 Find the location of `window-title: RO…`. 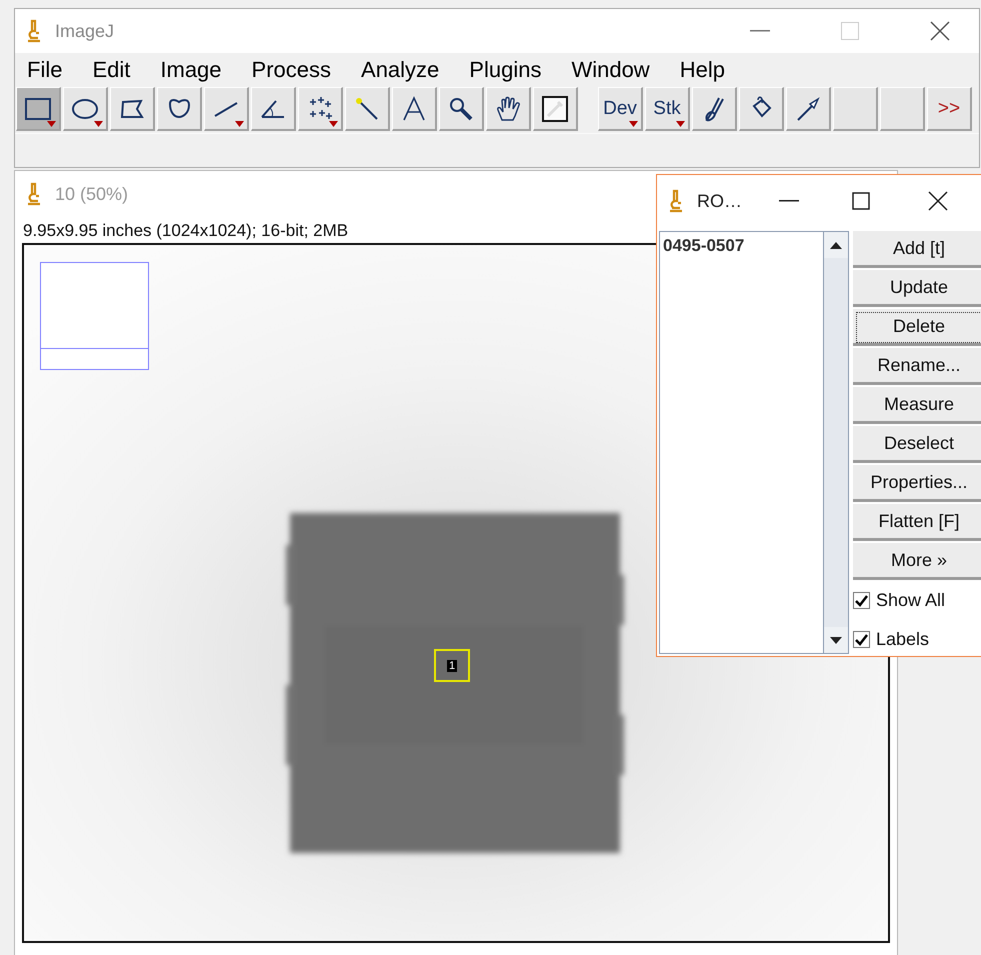

window-title: RO… is located at coordinates (719, 201).